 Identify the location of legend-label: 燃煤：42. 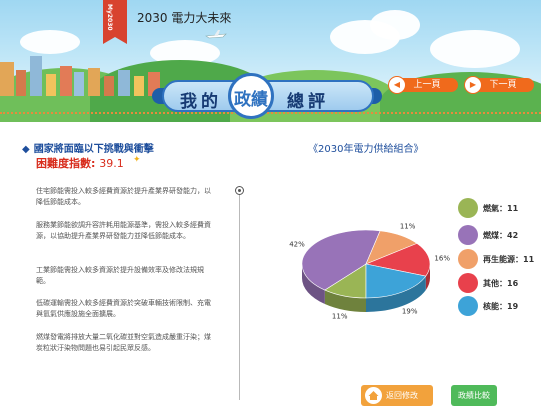
(501, 235).